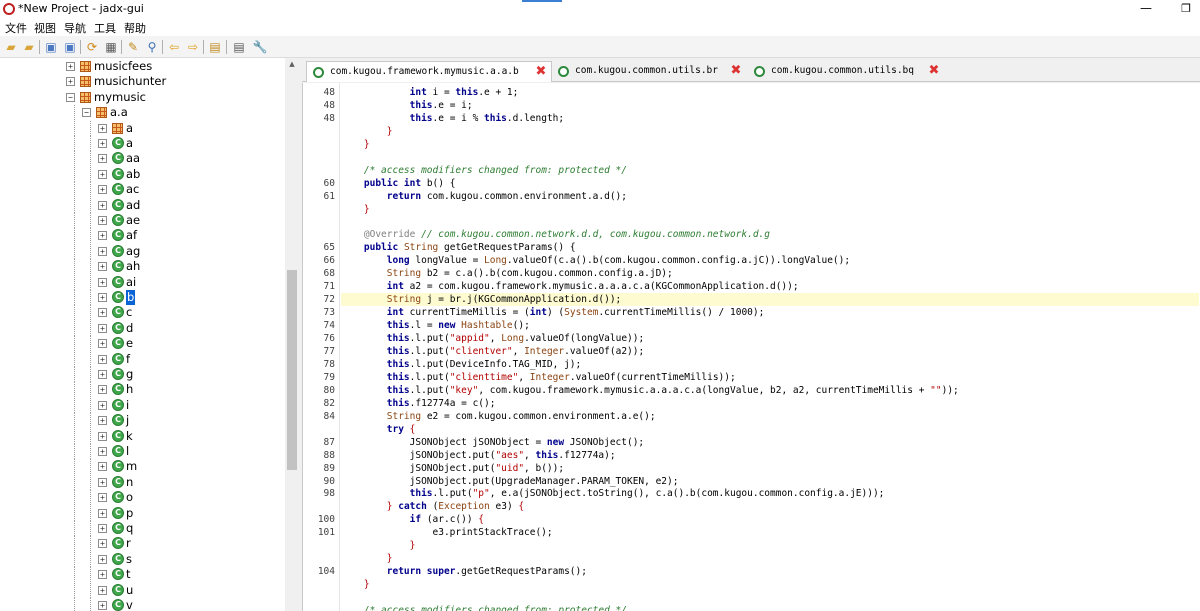  I want to click on code-line: jSONObject.put("aes", this.f12774a);, so click(770, 455).